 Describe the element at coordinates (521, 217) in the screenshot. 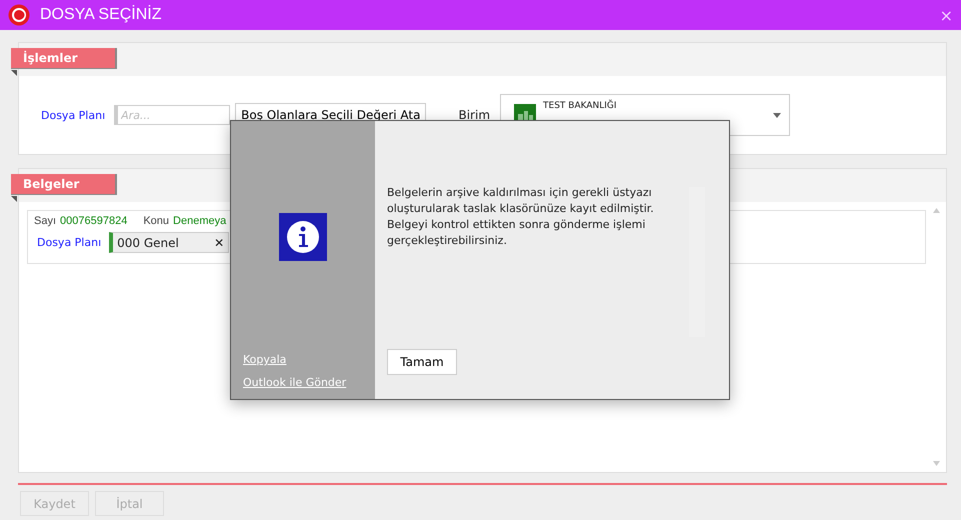

I see `dialog-message: Belgelerin arşive kaldırılması için gerekli üstyazı oluşturularak taslak klasörünüze kayıt edilmiştir. Belgeyi kontrol ettikten sonra gönderme işlemi gerçekleştirebilirsiniz.` at that location.